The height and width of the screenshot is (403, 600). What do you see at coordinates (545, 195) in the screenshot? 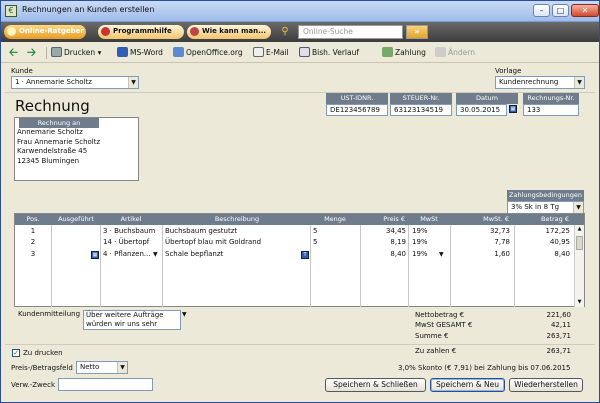
I see `terms-label: Zahlungsbedingungen` at bounding box center [545, 195].